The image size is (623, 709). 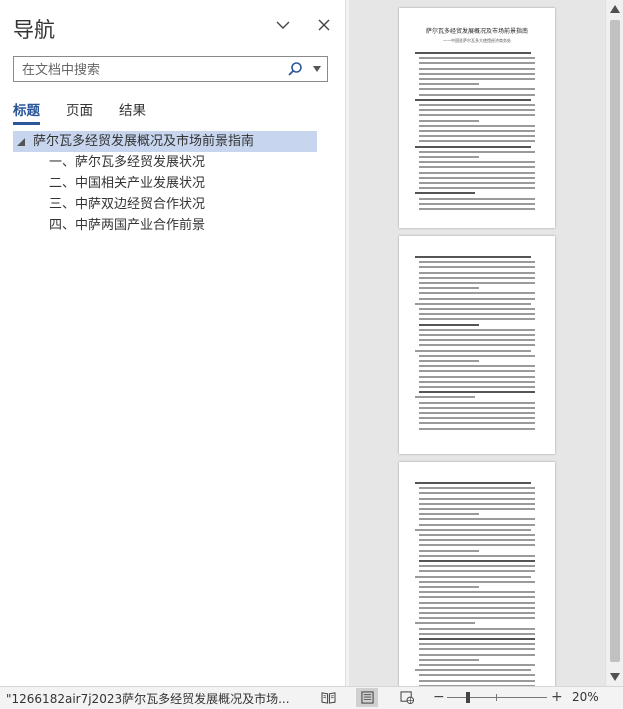 What do you see at coordinates (165, 204) in the screenshot?
I see `heading-item-3: 三、中萨双边经贸合作状况` at bounding box center [165, 204].